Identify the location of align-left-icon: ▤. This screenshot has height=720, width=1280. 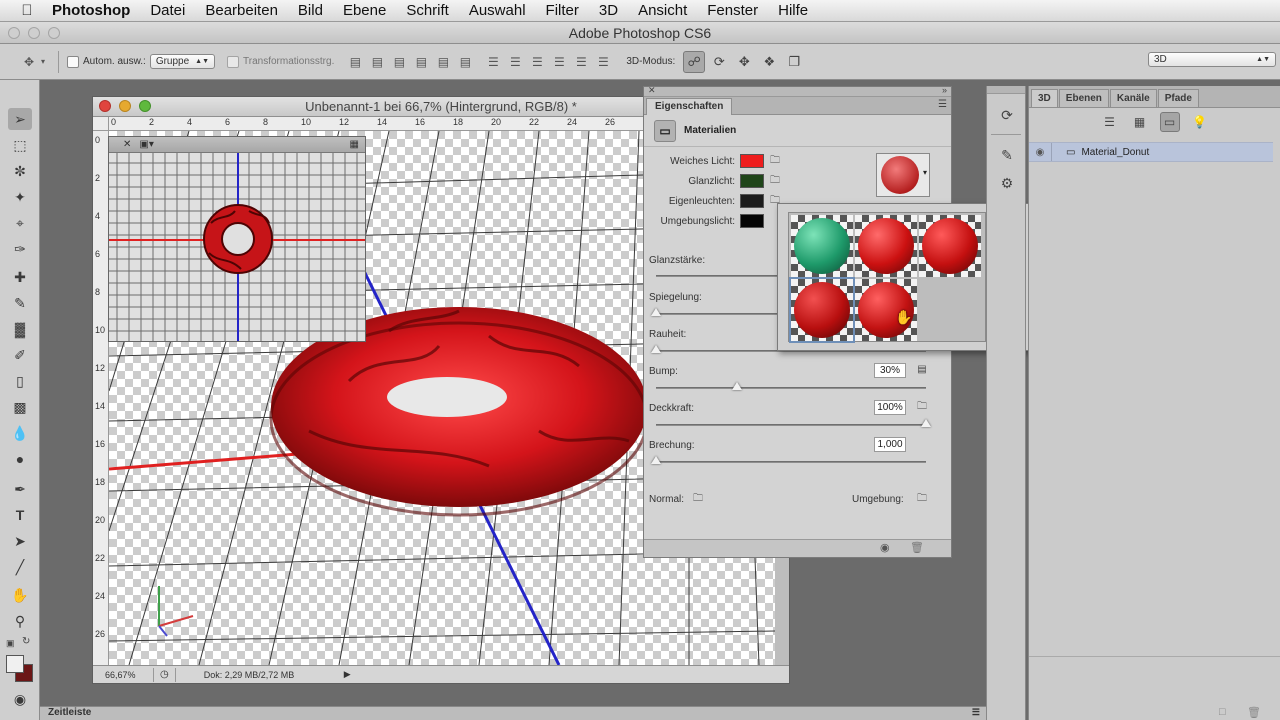
(421, 62).